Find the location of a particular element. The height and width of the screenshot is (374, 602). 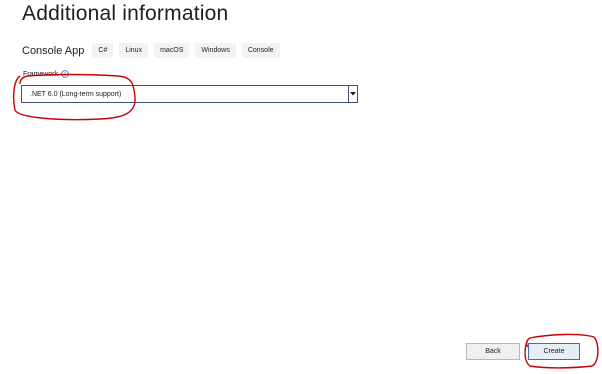

framework-label-text: Framework is located at coordinates (41, 74).